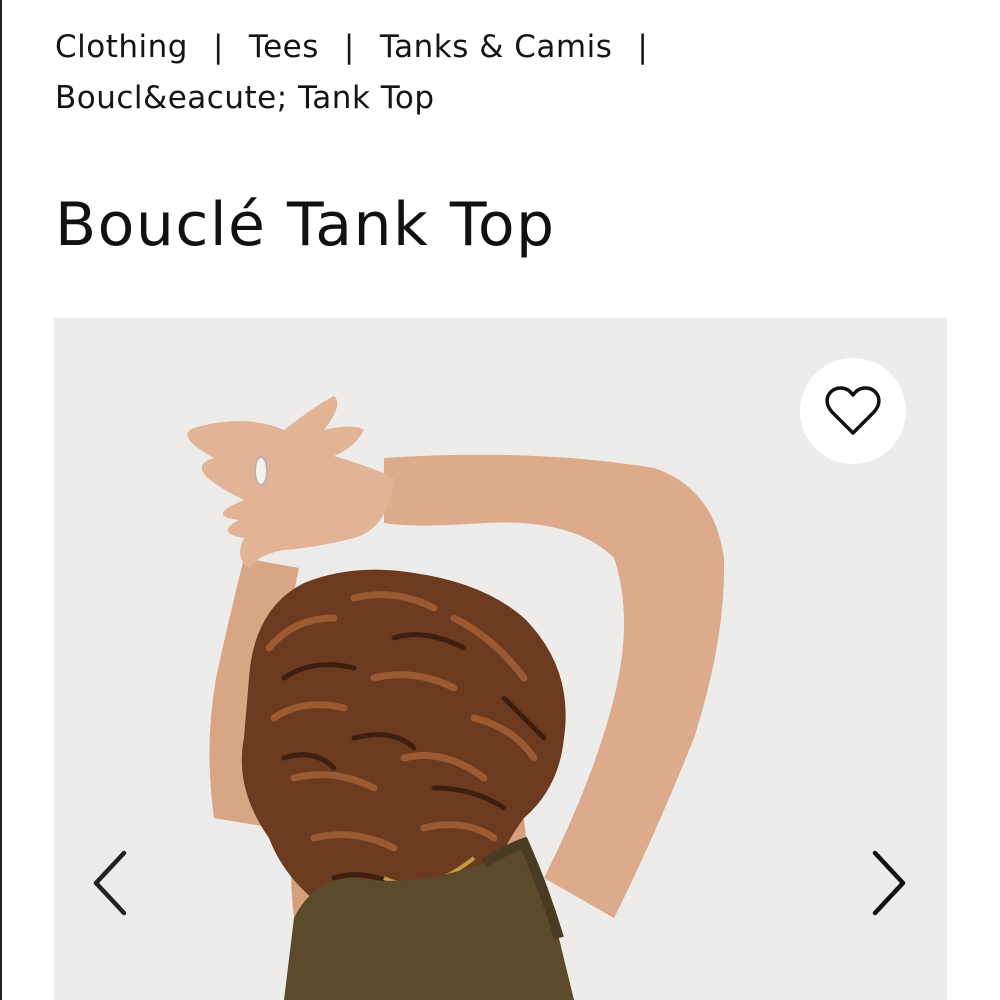 This screenshot has width=1000, height=1000. I want to click on breadcrumb-tees: Tees, so click(284, 47).